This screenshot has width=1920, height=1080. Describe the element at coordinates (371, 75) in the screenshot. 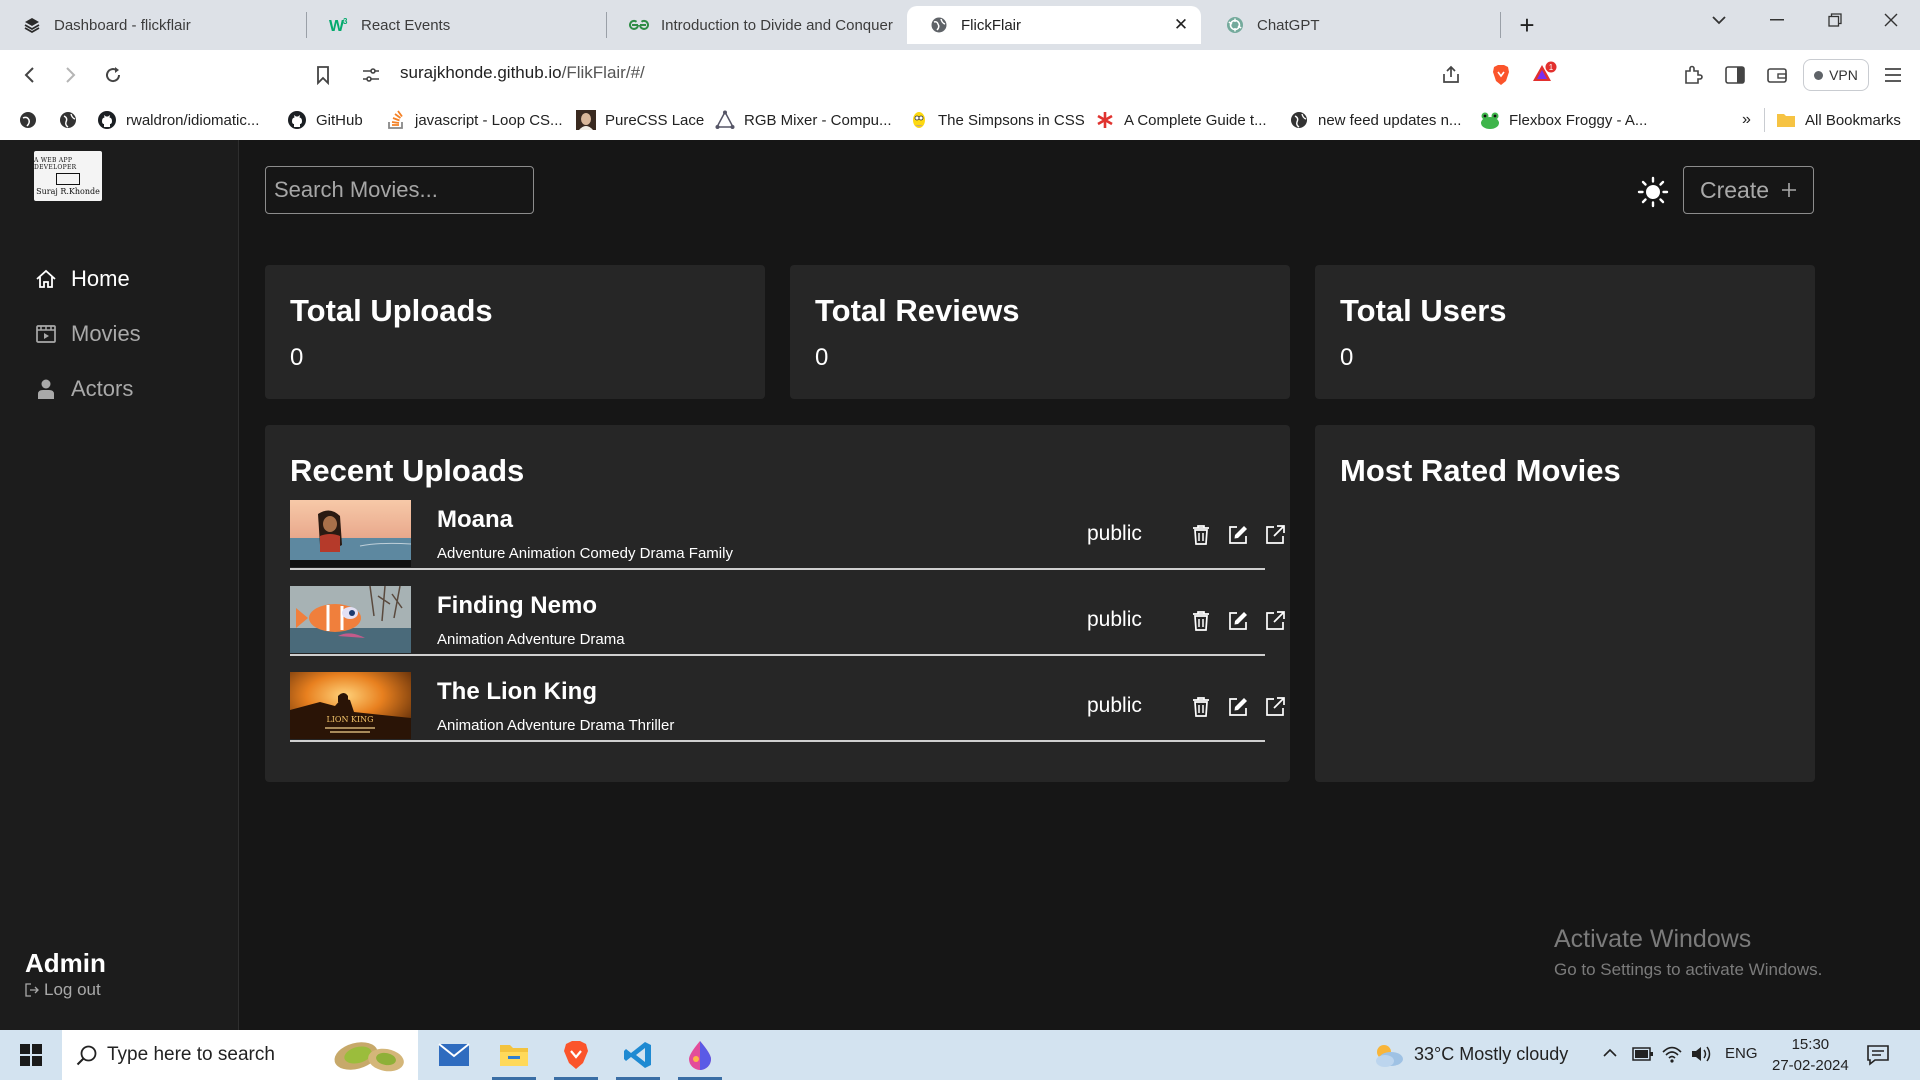

I see `site-settings-icon` at that location.